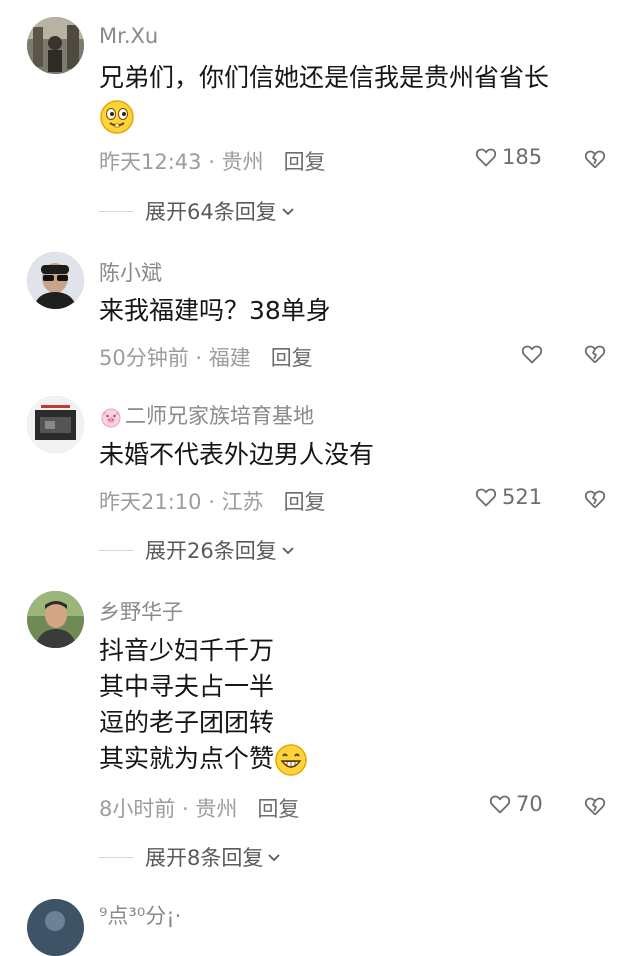  I want to click on comment-text: 来我福建吗？38单身, so click(215, 310).